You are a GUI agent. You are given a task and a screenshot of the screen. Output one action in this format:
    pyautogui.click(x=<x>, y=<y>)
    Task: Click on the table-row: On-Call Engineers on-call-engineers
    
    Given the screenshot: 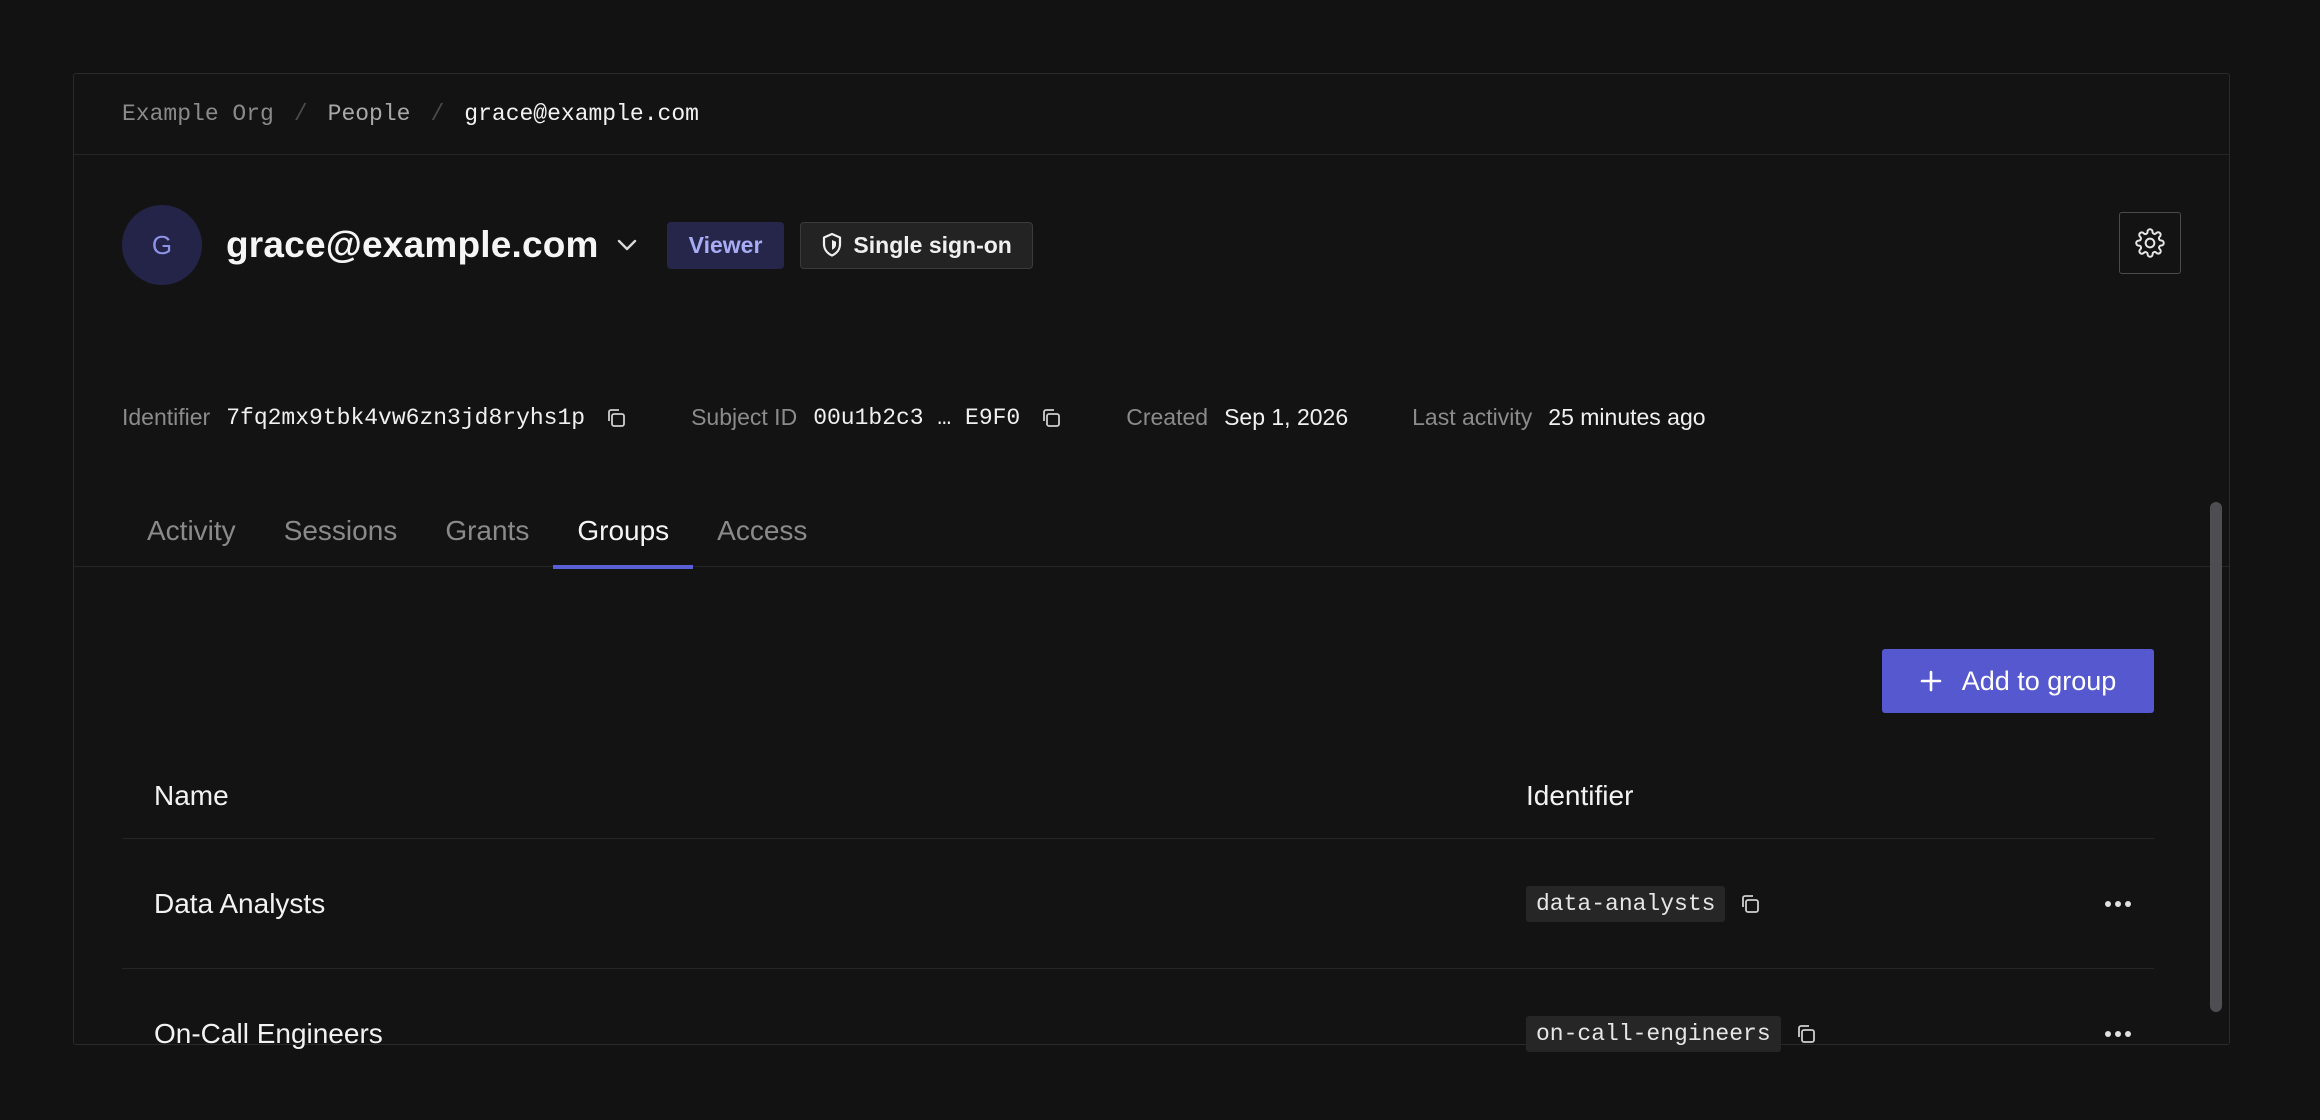 What is the action you would take?
    pyautogui.click(x=1138, y=1034)
    